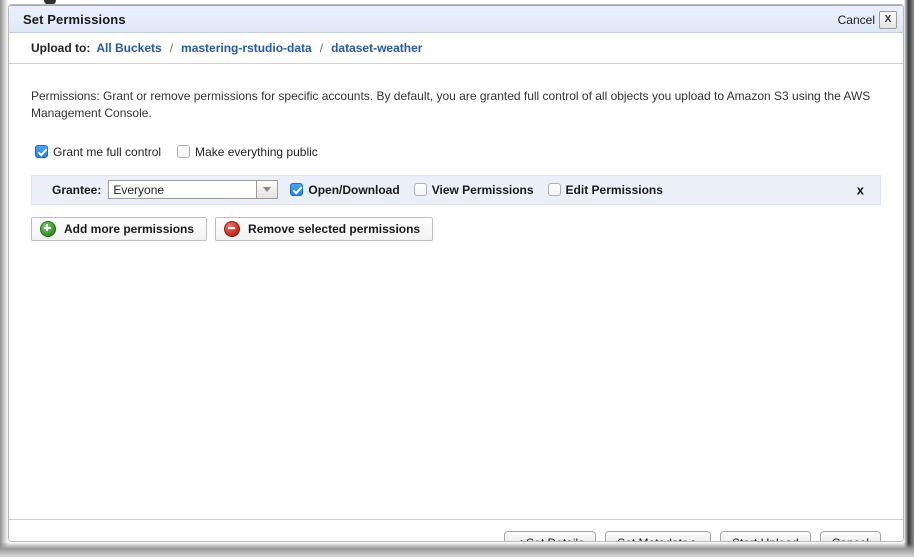  I want to click on remove-grantee-x-icon: x, so click(860, 189).